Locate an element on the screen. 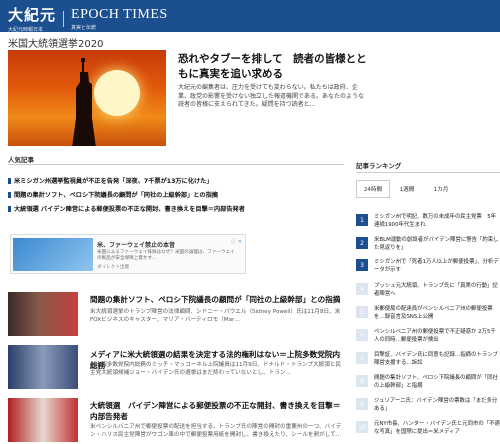  ranking-item: 3 ミシガン州で「死者1万人以上が郵便投票」、分析データが示す is located at coordinates (428, 269).